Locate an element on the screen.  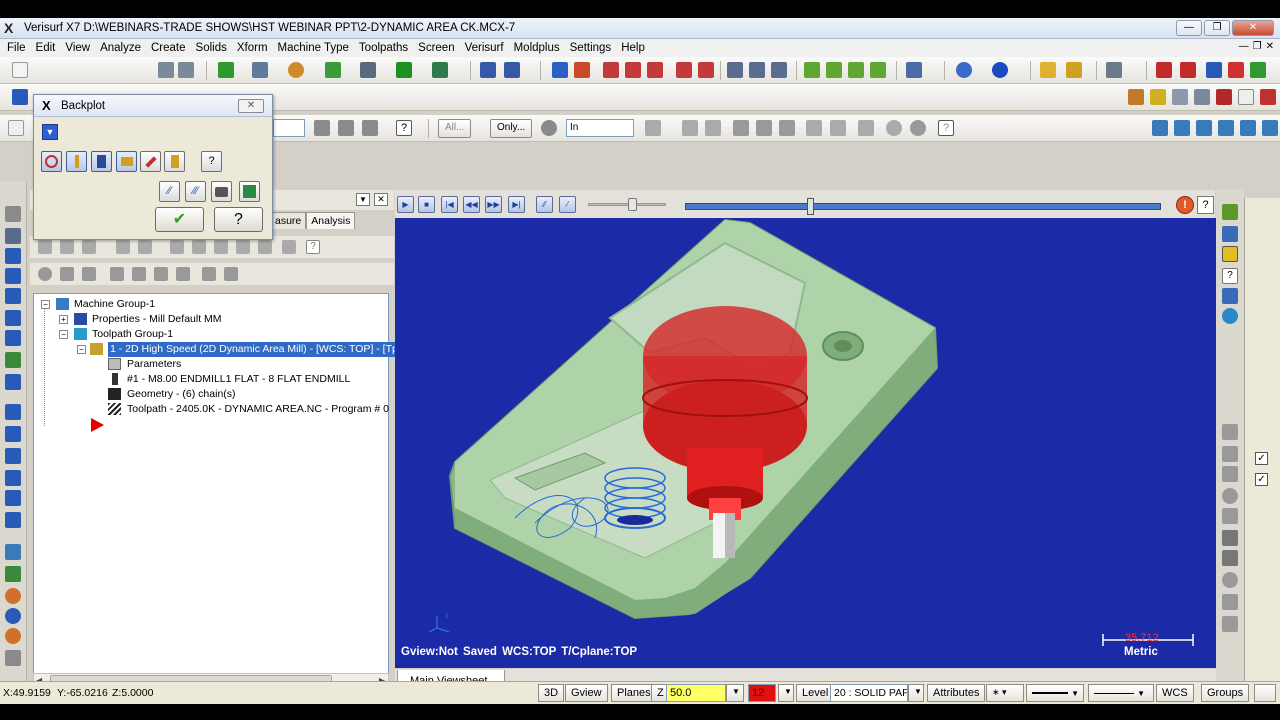
menu-screen: Screen is located at coordinates (436, 48).